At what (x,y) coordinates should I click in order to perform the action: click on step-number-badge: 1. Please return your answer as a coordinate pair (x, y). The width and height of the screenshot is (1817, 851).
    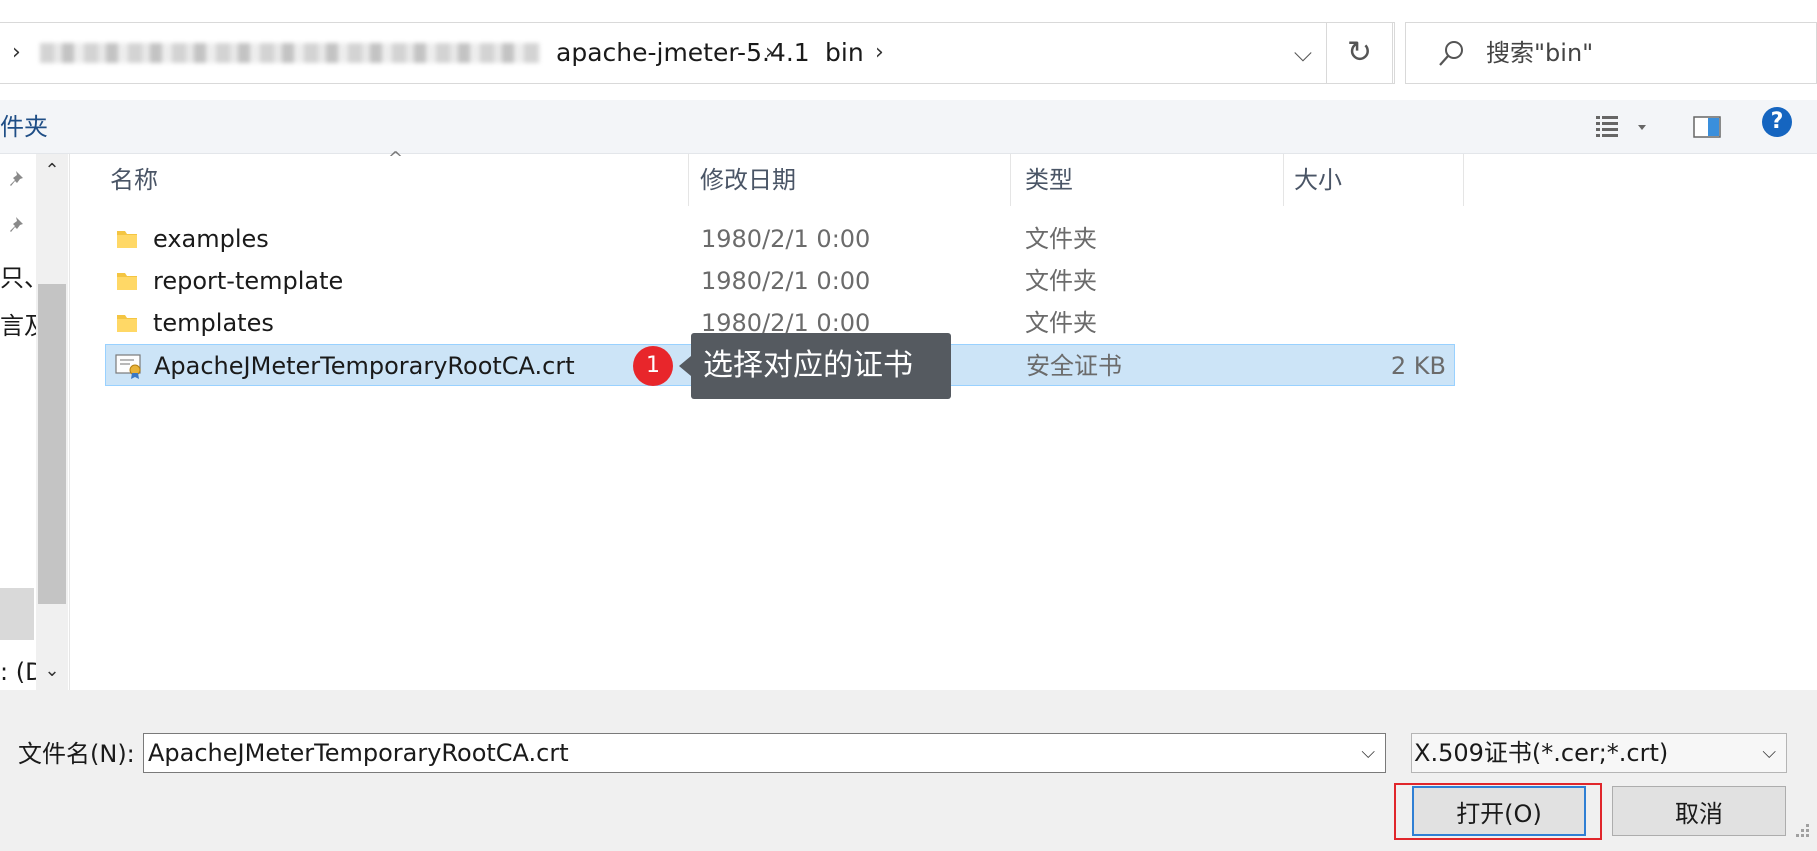
    Looking at the image, I should click on (653, 366).